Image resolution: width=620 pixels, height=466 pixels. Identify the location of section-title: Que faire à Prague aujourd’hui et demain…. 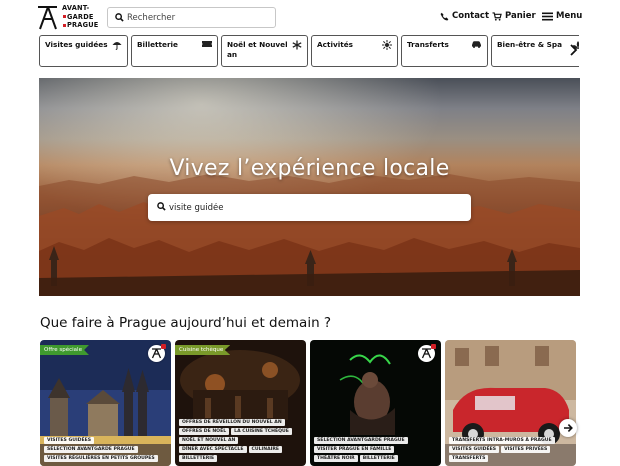
(186, 323).